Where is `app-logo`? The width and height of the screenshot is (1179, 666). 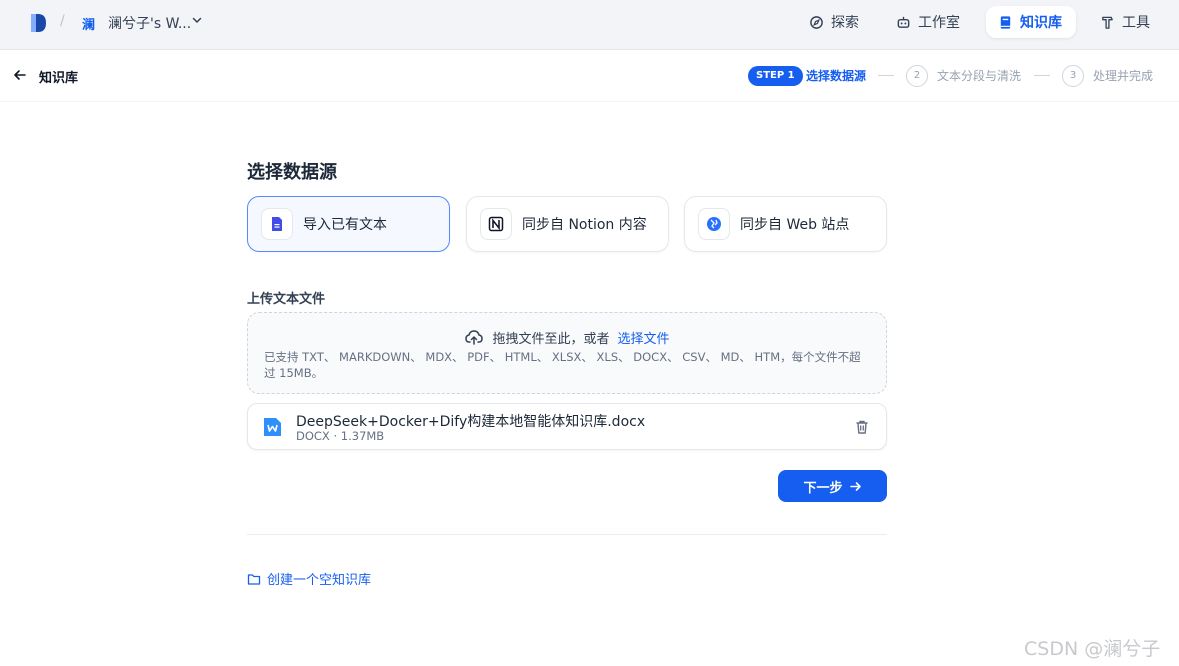
app-logo is located at coordinates (39, 23).